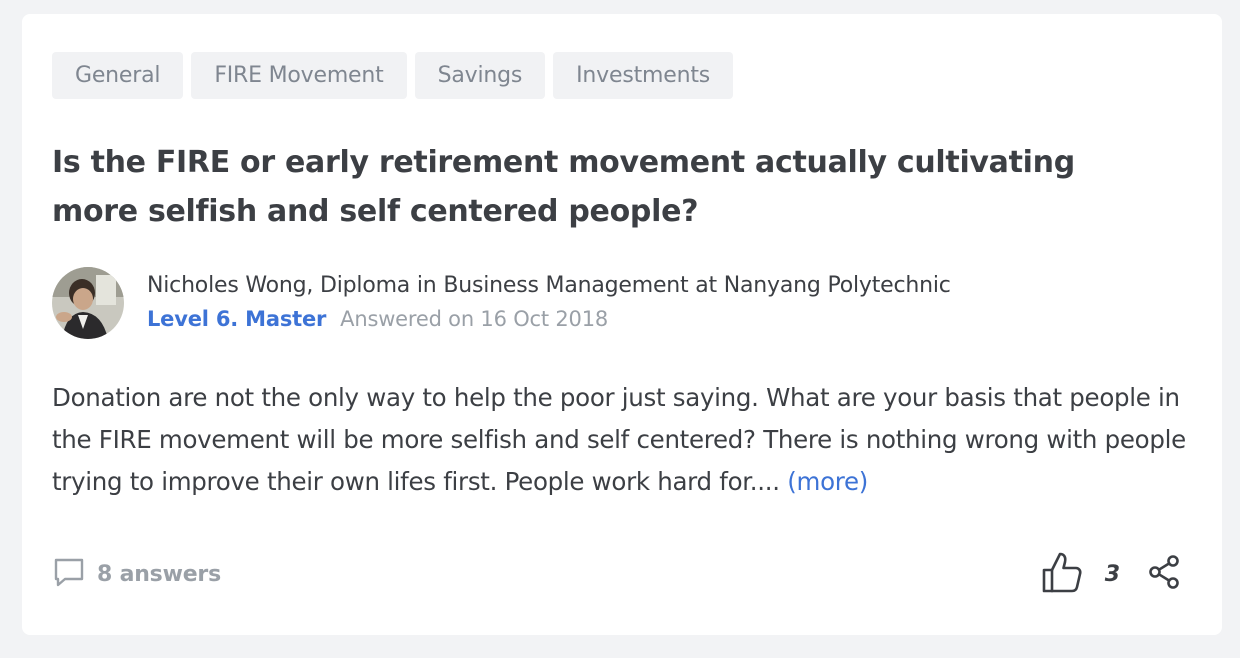  I want to click on tag-general: General, so click(118, 75).